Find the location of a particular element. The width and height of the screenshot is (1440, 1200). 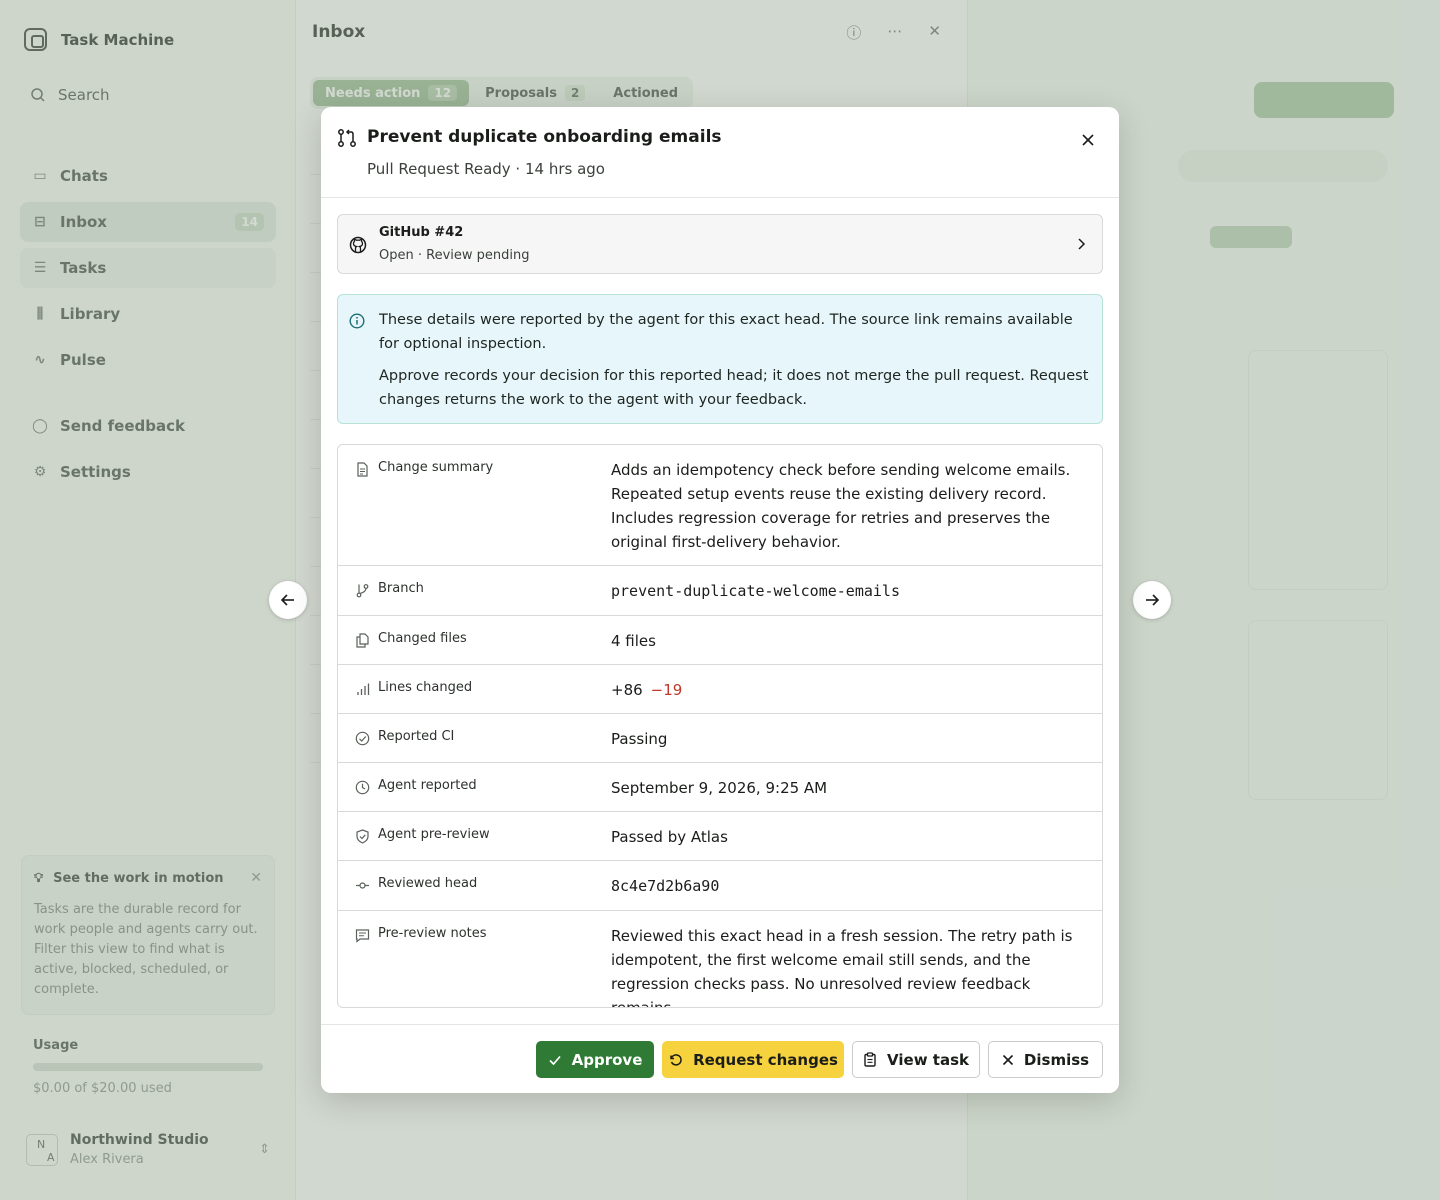

changed-files-value: 4 files is located at coordinates (633, 641).